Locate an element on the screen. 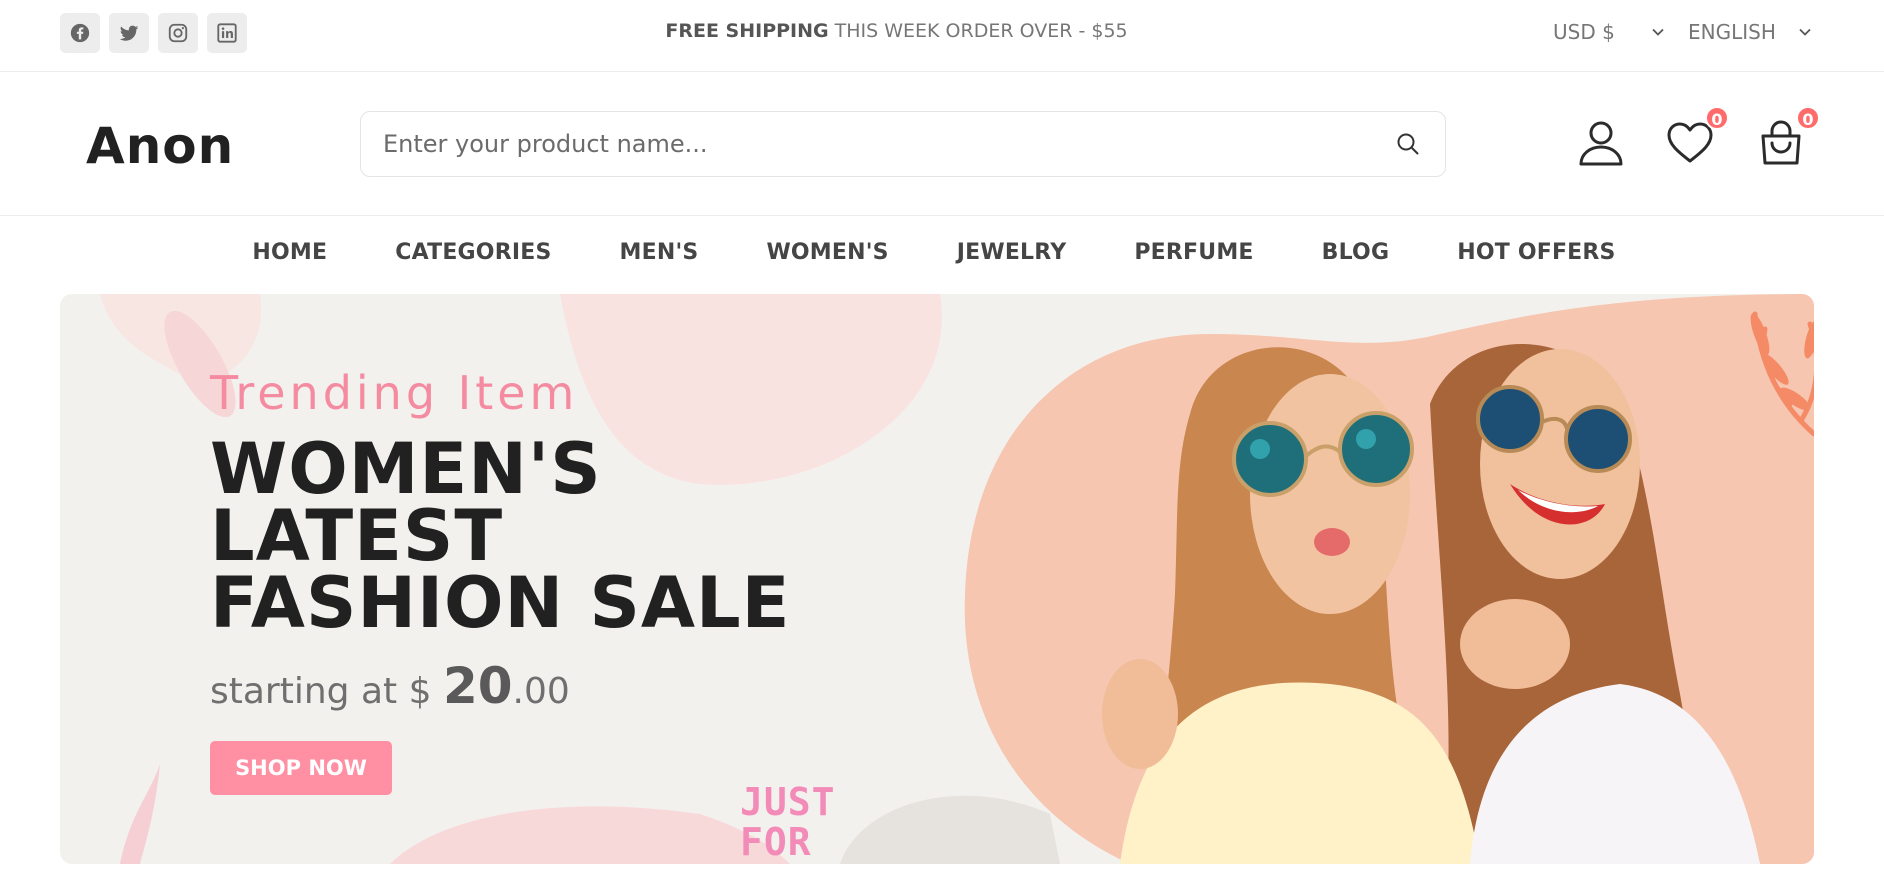  headline-line-3: FASHION SALE is located at coordinates (500, 603).